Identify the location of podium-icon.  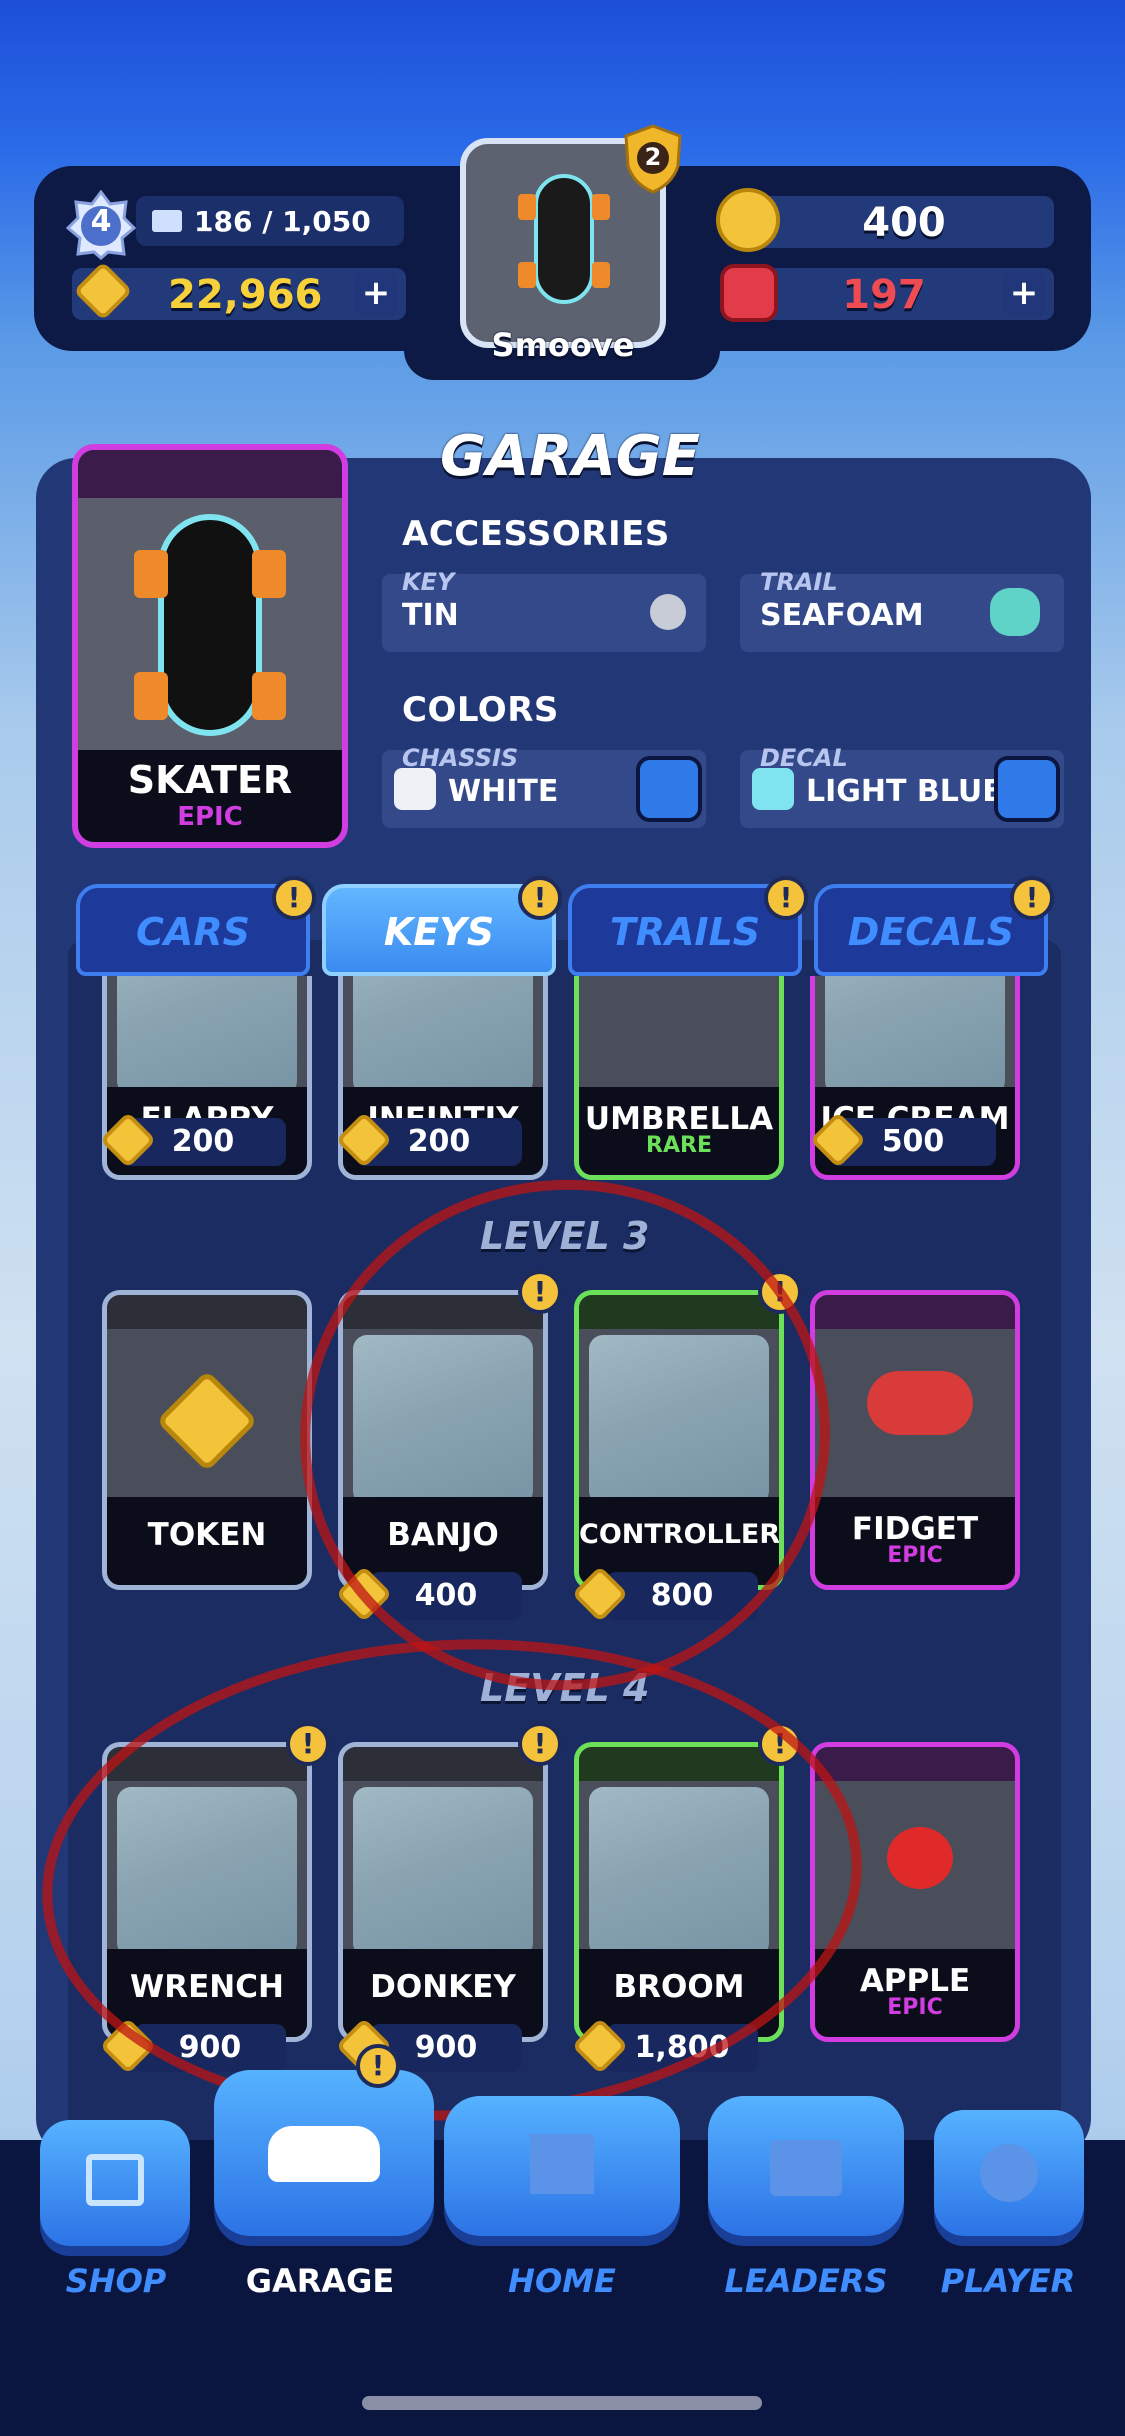
(806, 2168).